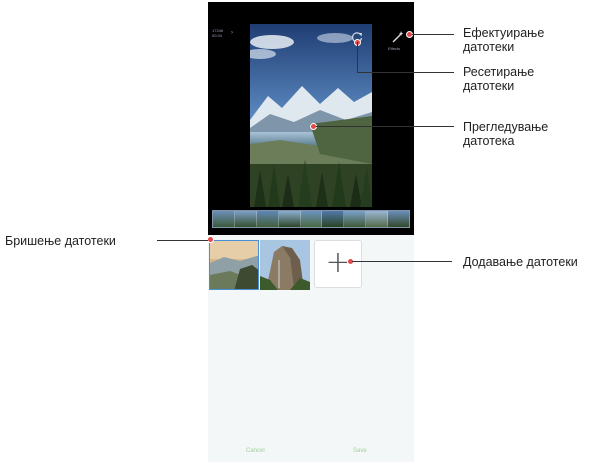  Describe the element at coordinates (182, 240) in the screenshot. I see `delete-leader-line` at that location.